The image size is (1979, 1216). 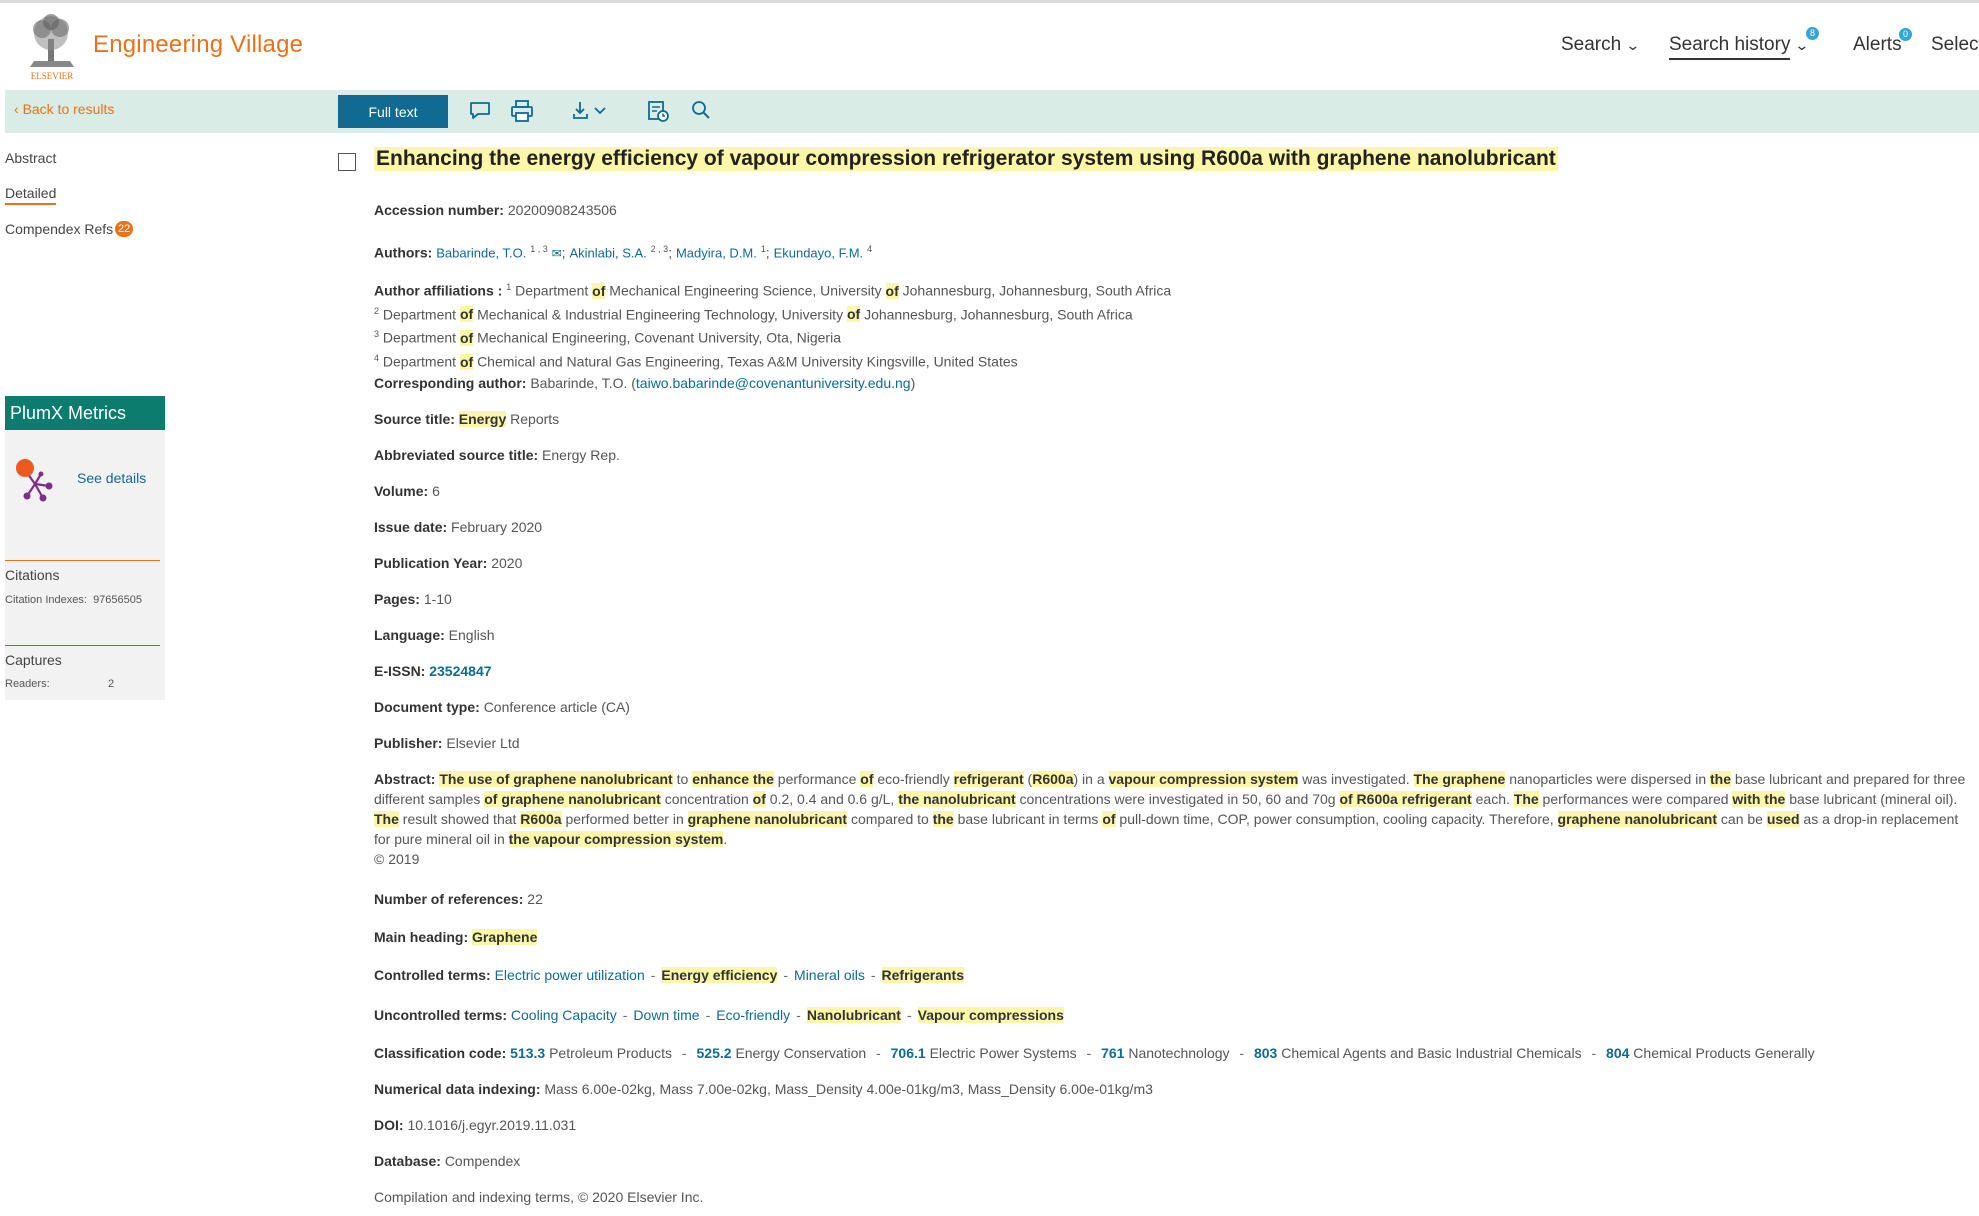 I want to click on chevron-left-icon: ‹, so click(x=18, y=109).